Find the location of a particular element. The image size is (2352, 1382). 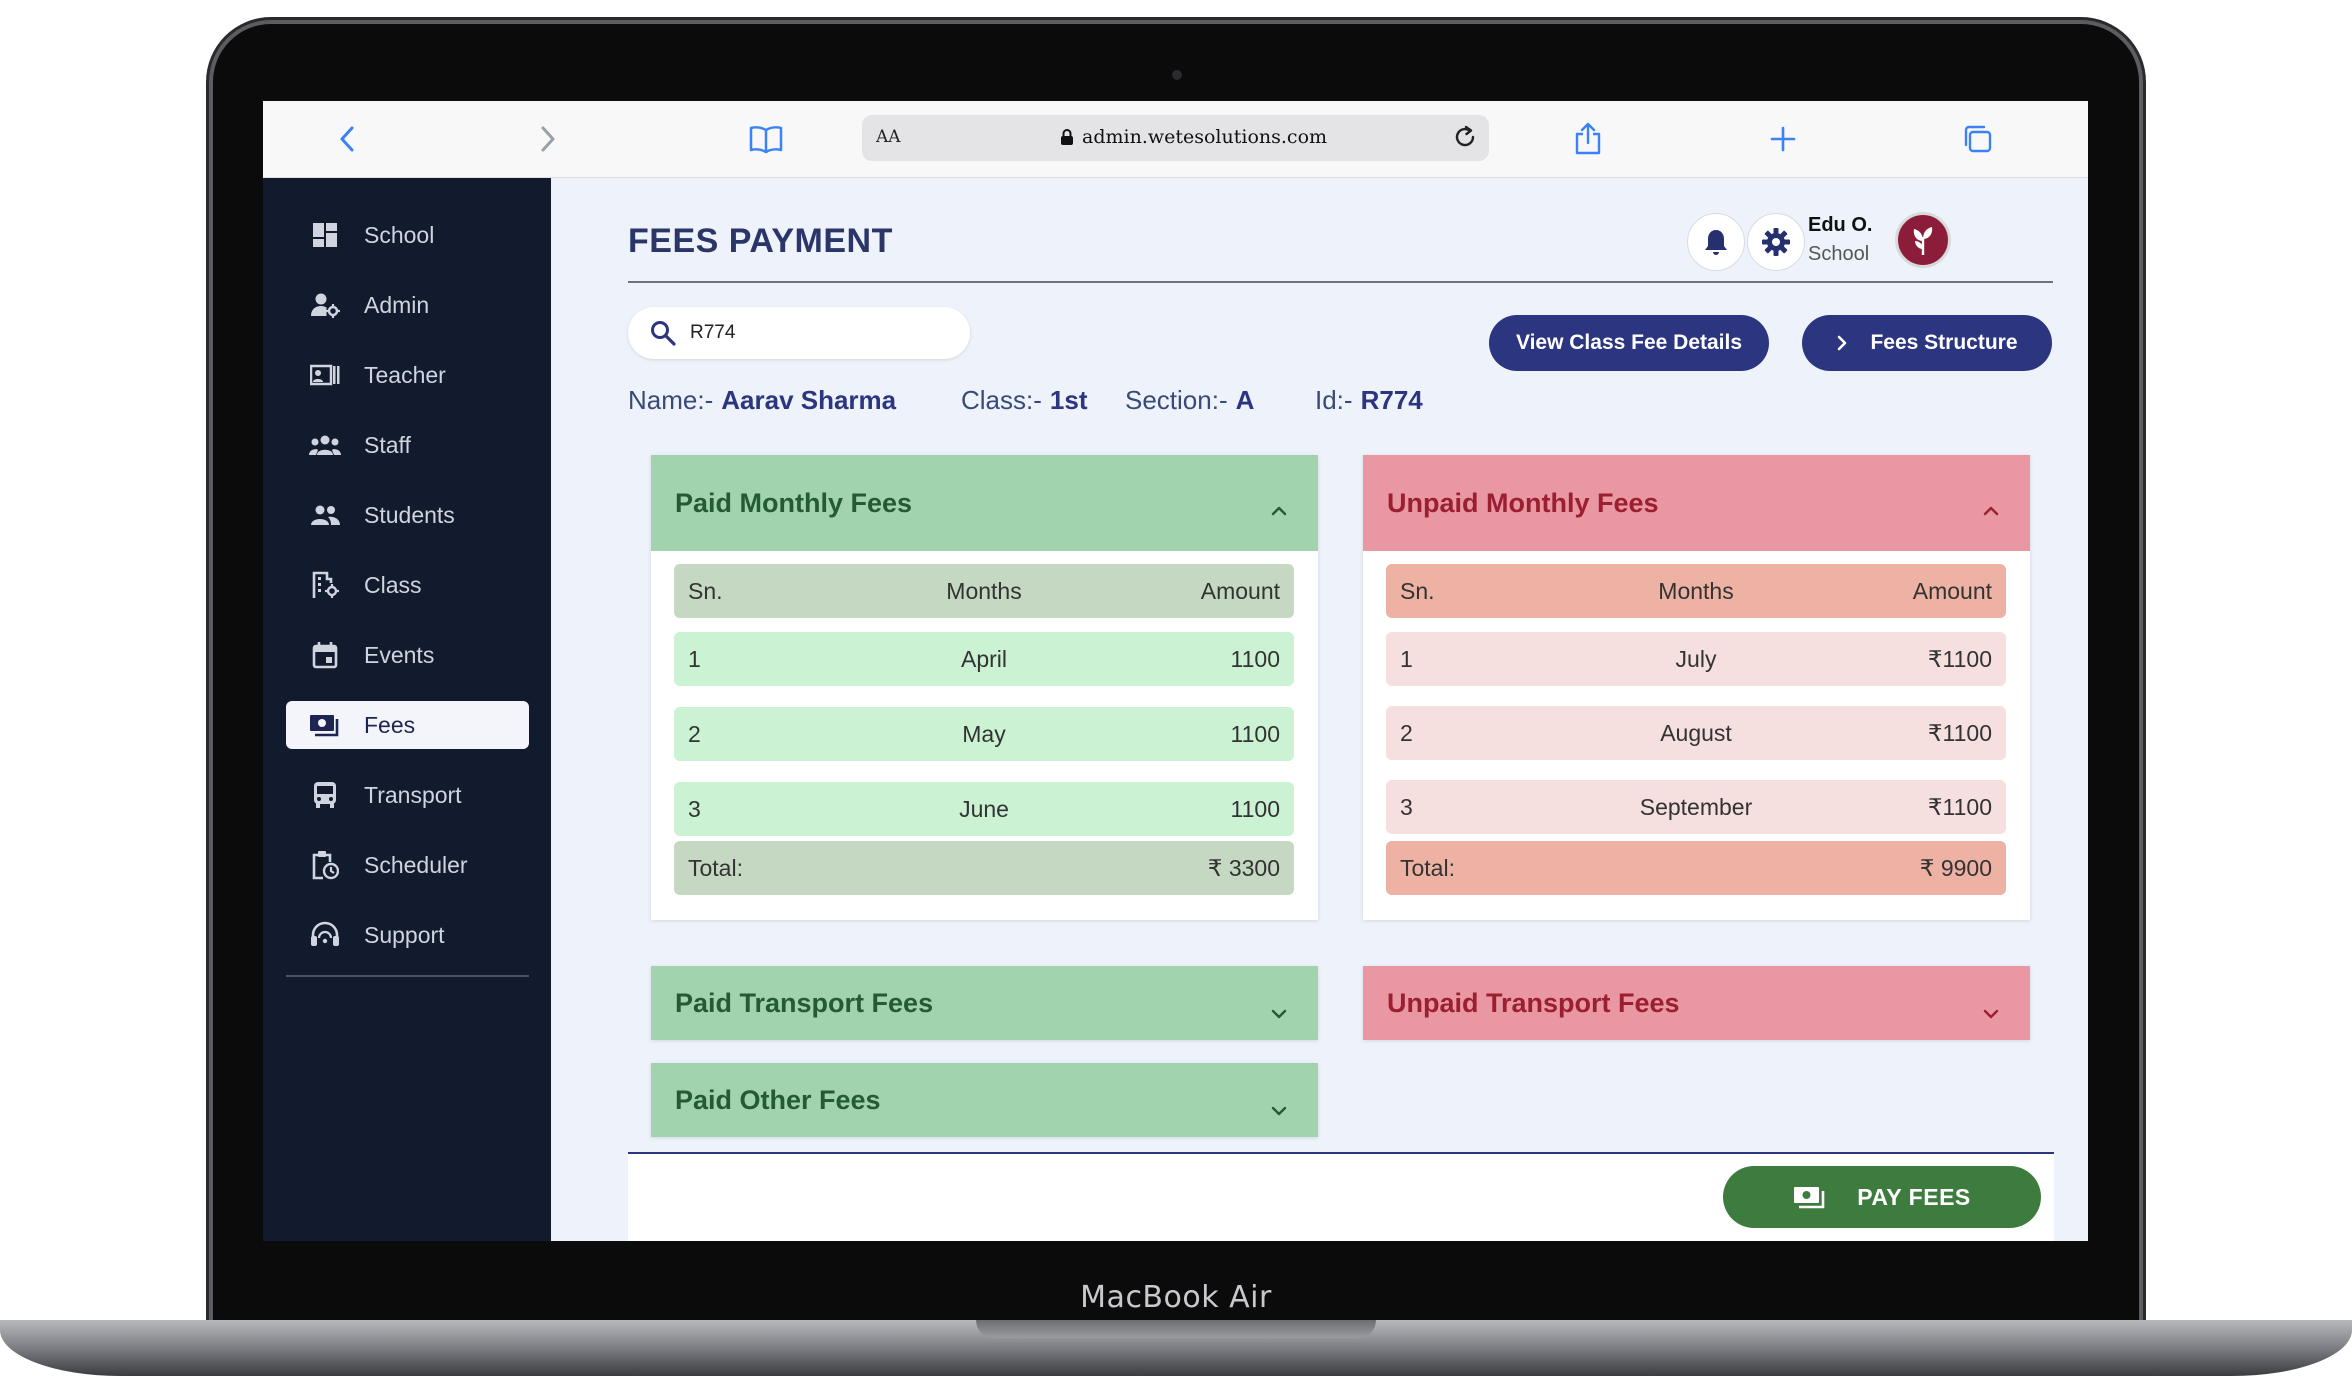

bell-icon is located at coordinates (1716, 242).